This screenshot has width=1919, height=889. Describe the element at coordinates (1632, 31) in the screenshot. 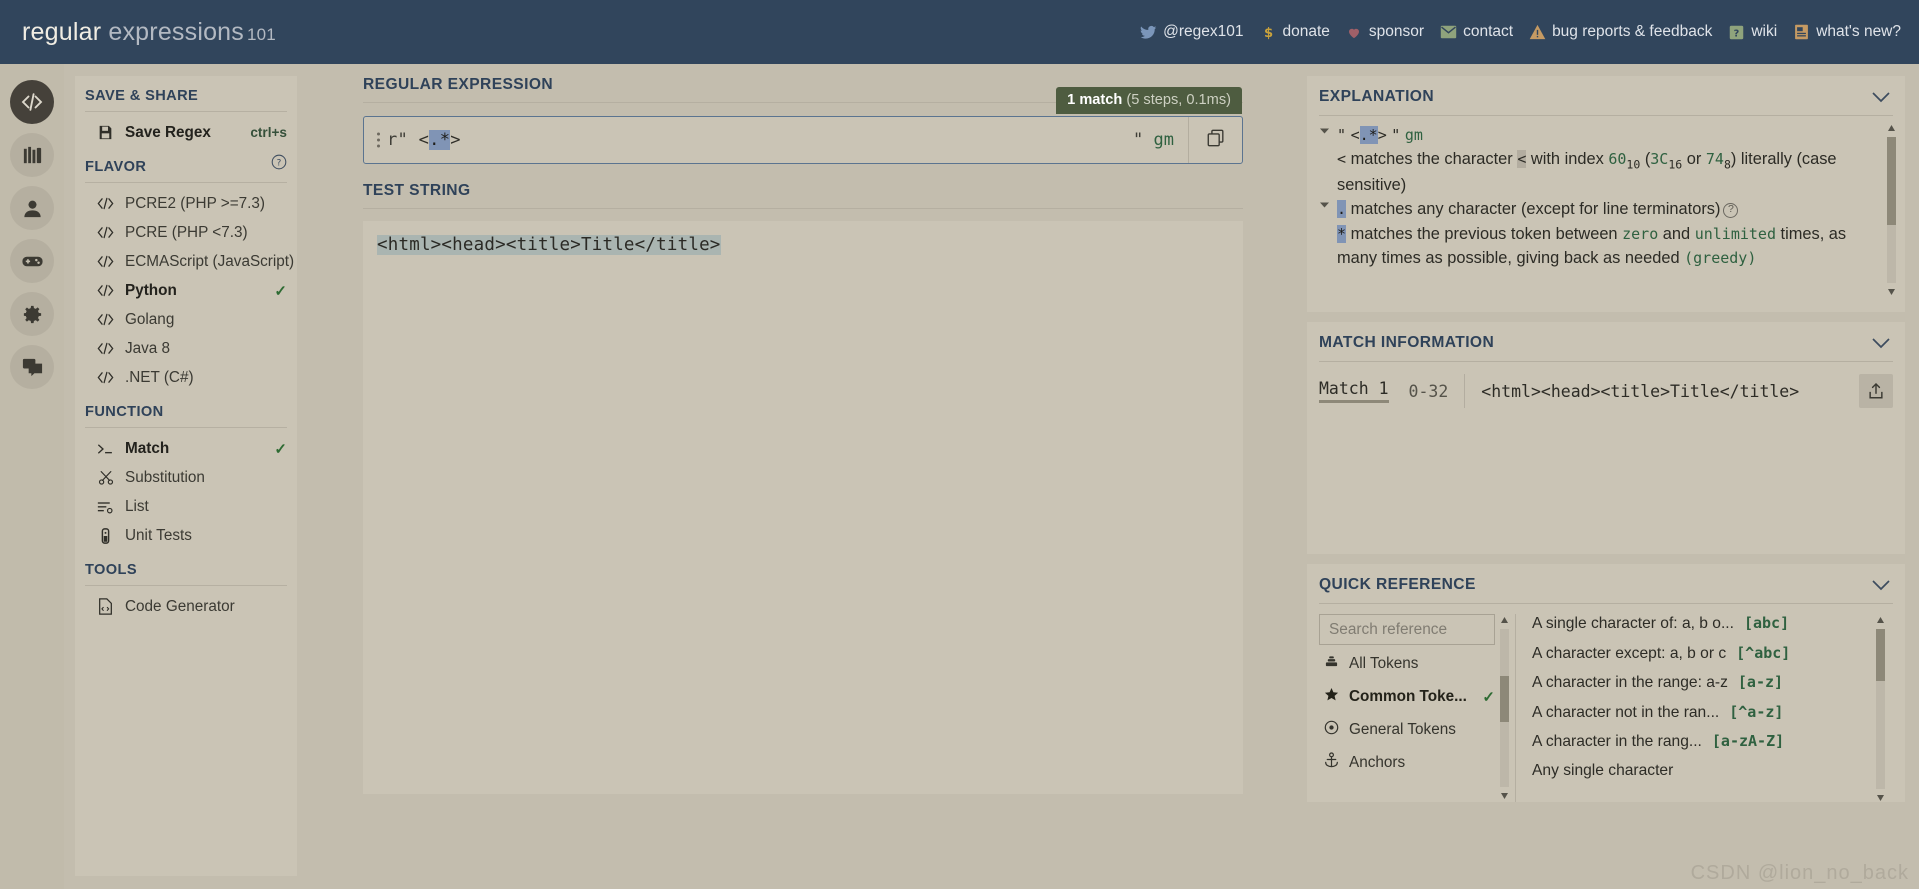

I see `nav-bug-reports-label: bug reports & feedback` at that location.